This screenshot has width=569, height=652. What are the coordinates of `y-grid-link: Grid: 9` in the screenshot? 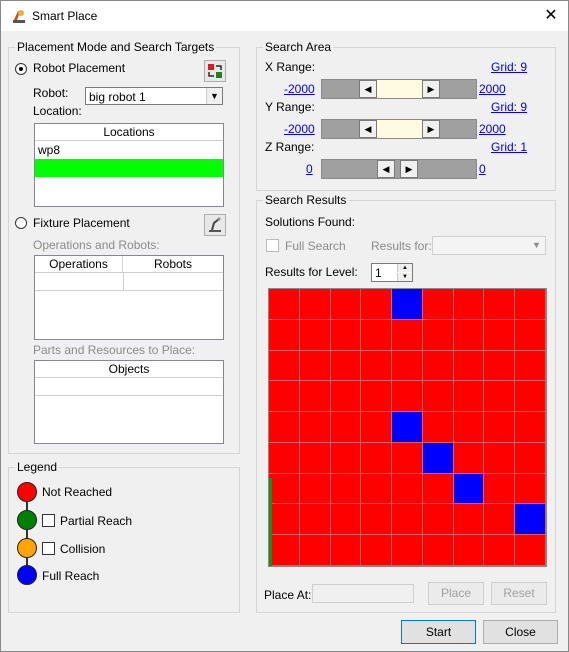 It's located at (509, 107).